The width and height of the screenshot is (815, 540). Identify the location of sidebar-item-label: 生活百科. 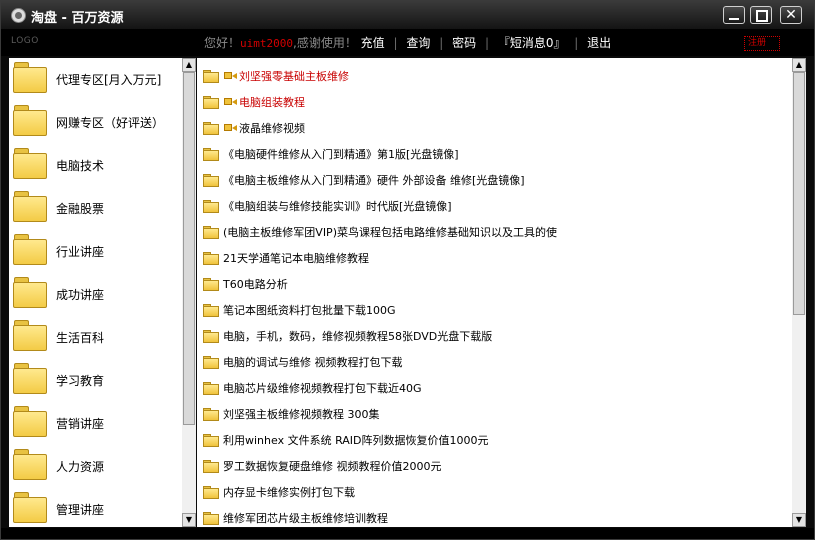
(80, 338).